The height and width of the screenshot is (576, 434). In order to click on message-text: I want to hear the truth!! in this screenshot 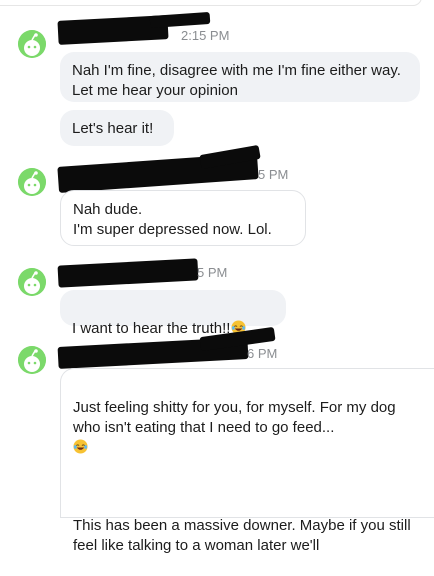, I will do `click(151, 328)`.